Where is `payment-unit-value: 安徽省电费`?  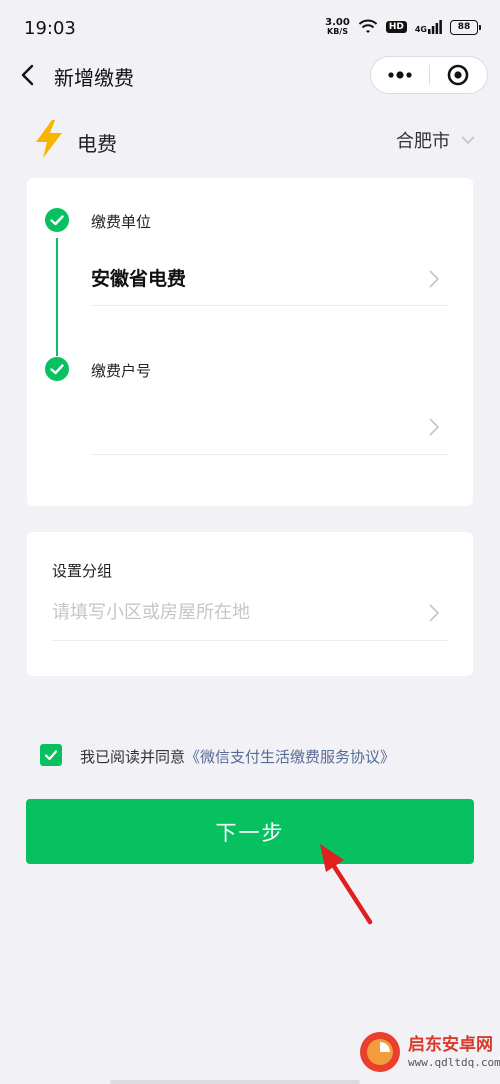 payment-unit-value: 安徽省电费 is located at coordinates (139, 279).